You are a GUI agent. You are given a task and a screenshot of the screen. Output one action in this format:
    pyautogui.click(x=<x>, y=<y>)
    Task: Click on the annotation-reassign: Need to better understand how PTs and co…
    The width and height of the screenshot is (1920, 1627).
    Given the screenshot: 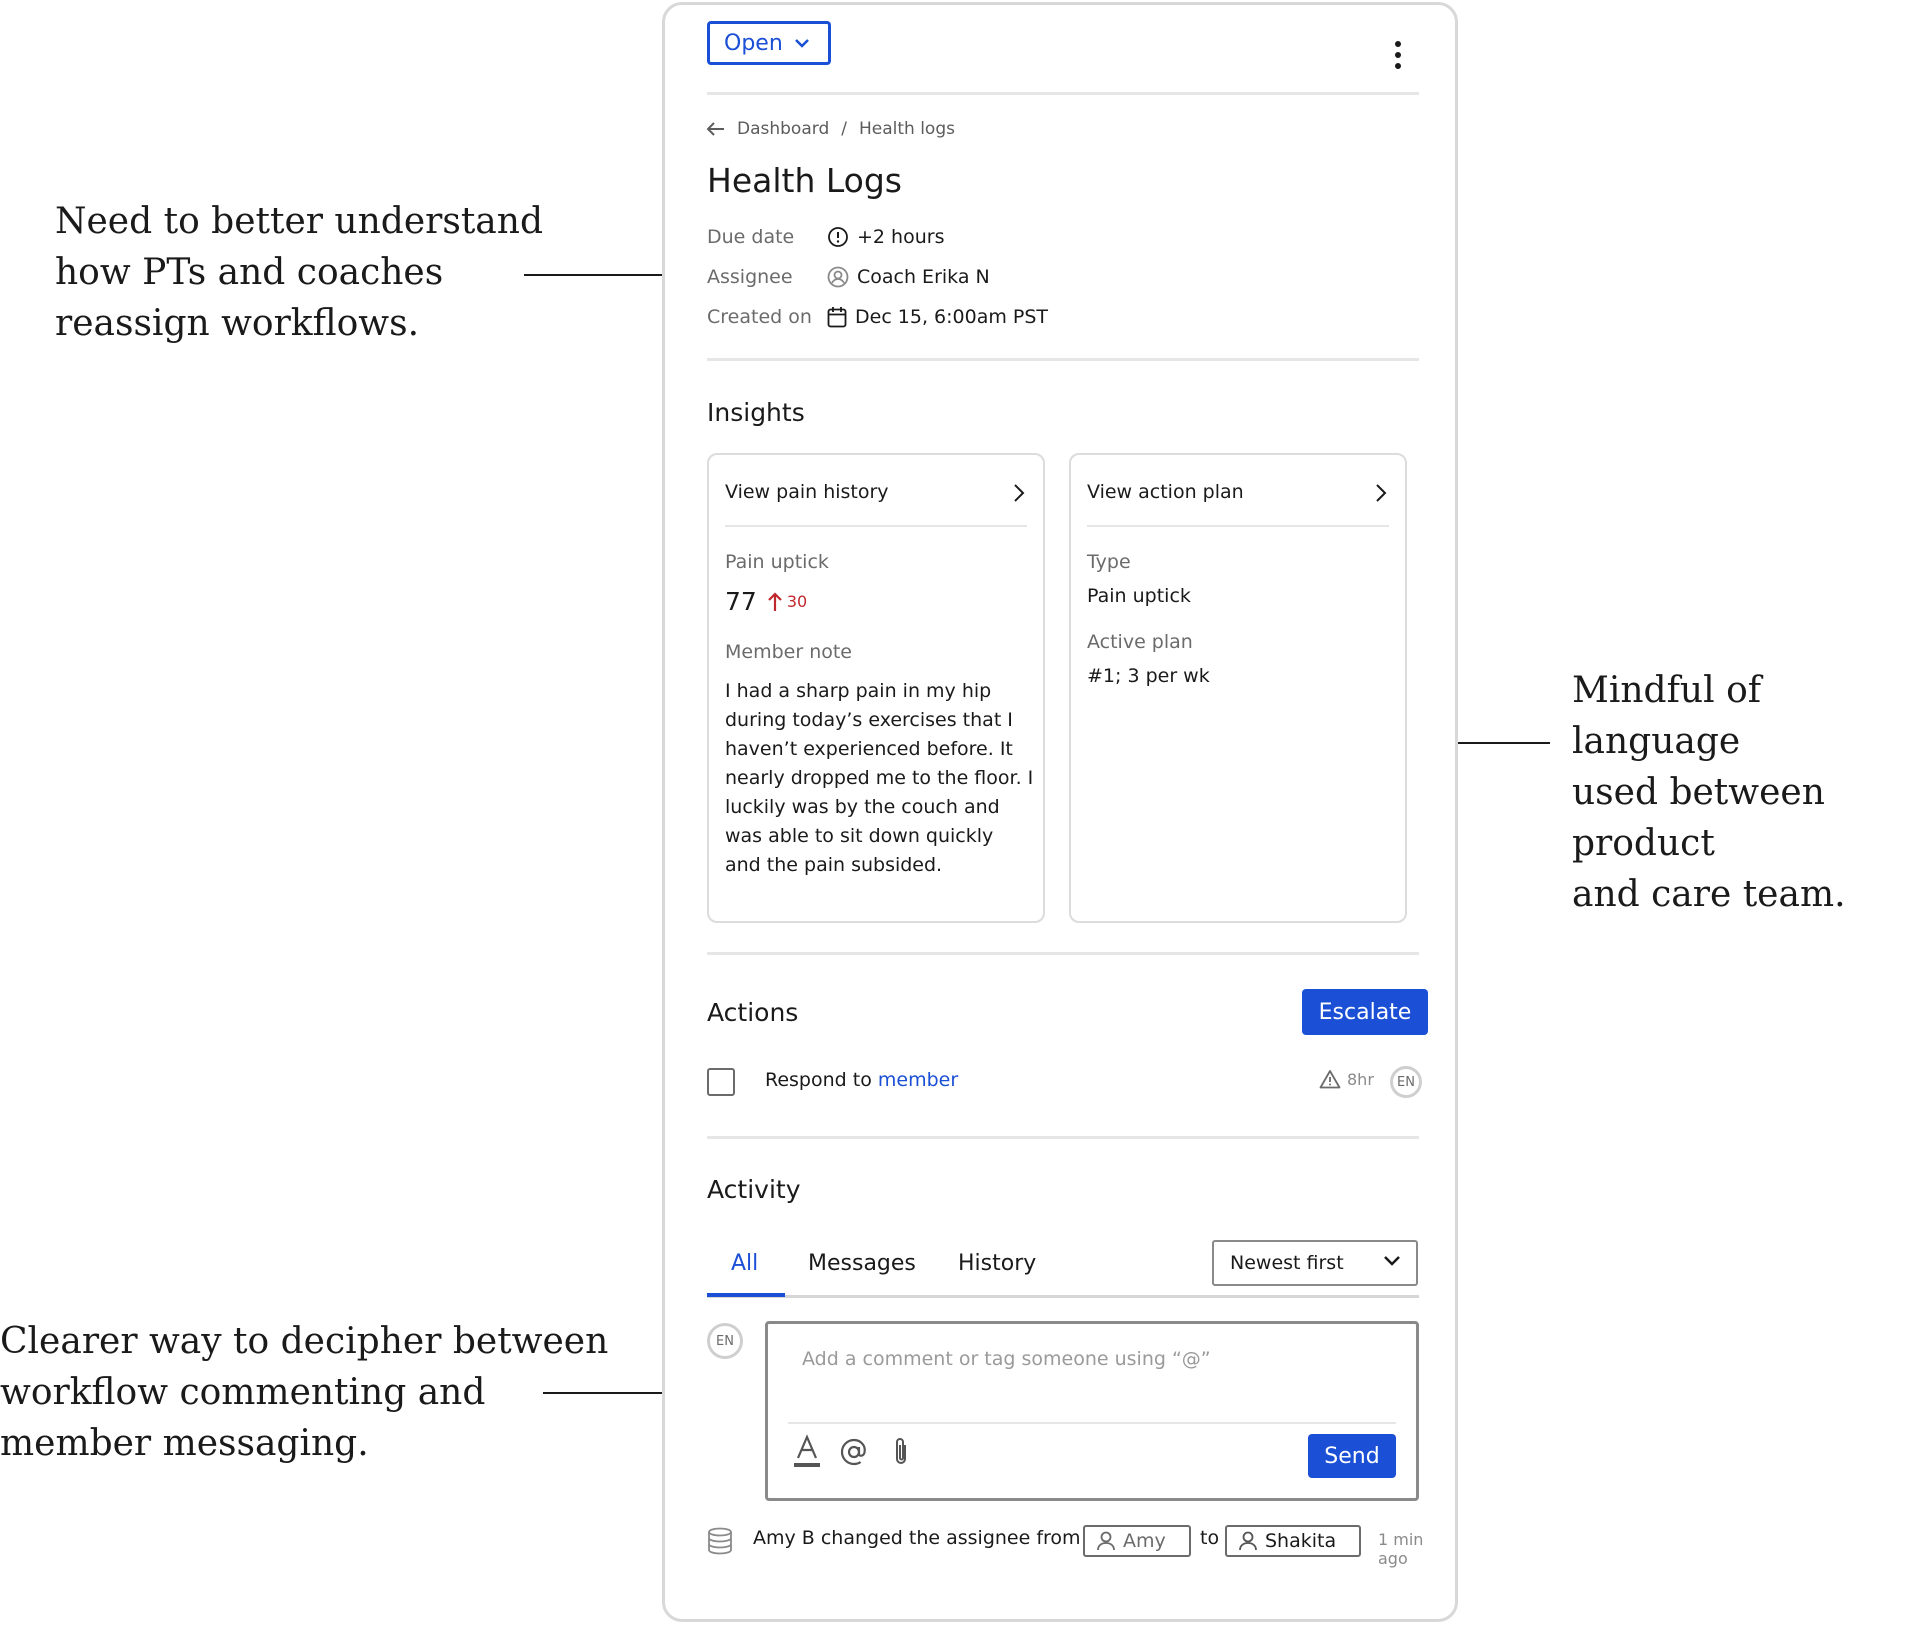 What is the action you would take?
    pyautogui.click(x=299, y=272)
    